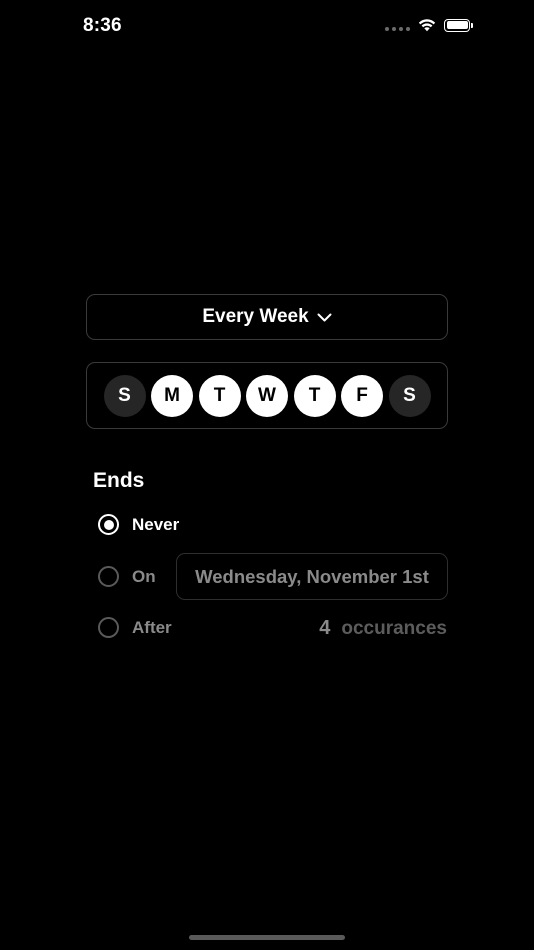  Describe the element at coordinates (108, 524) in the screenshot. I see `radio-never` at that location.